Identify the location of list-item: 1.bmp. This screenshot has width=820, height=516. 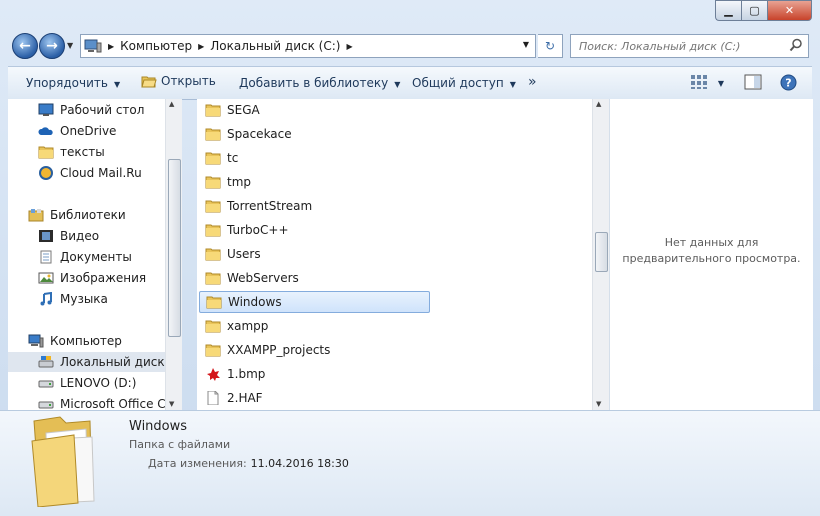
(313, 374).